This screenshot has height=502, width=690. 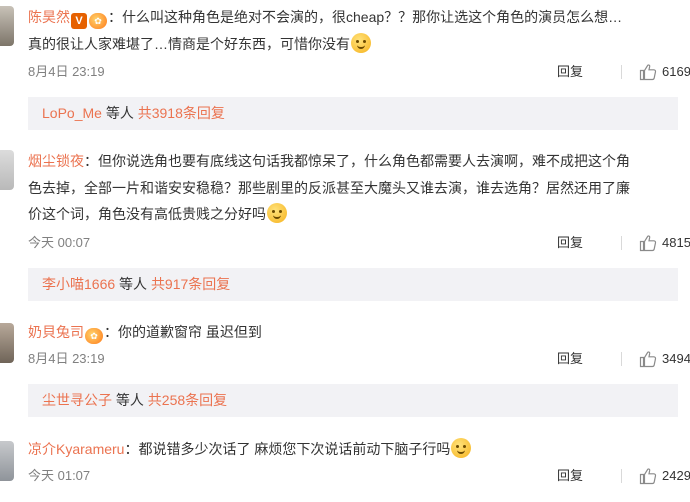 What do you see at coordinates (361, 42) in the screenshot?
I see `shy-emoji-icon` at bounding box center [361, 42].